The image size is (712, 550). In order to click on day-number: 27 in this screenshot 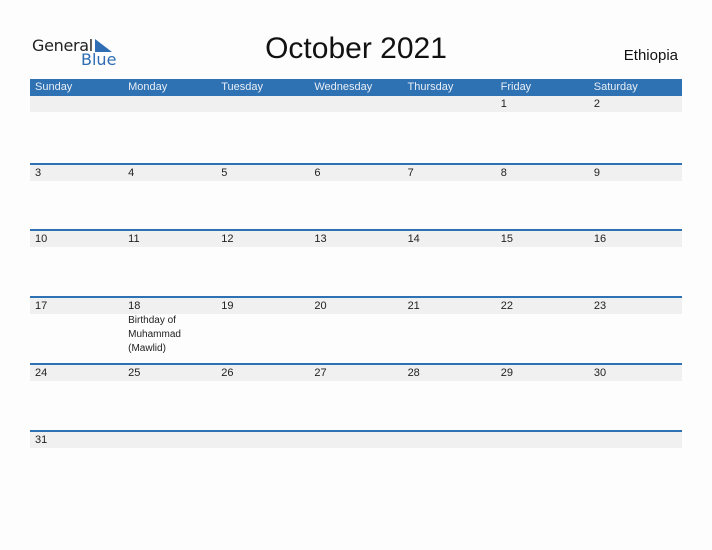, I will do `click(320, 373)`.